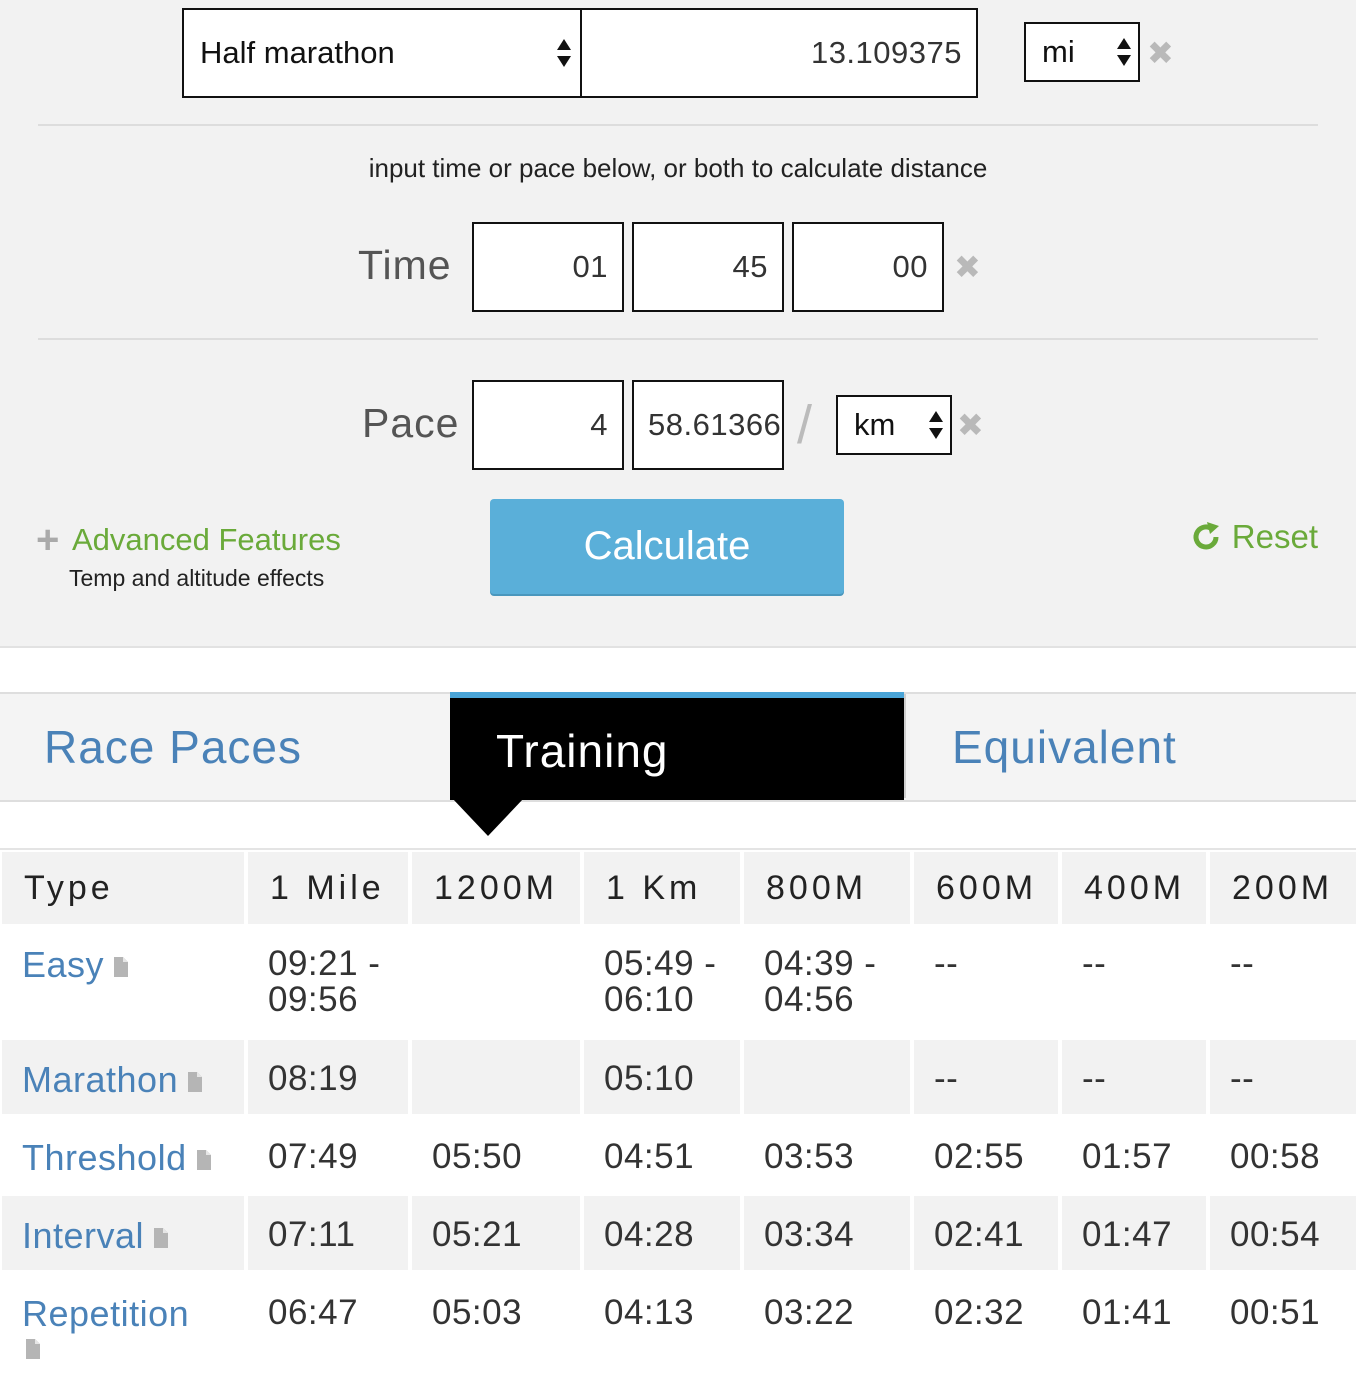 The image size is (1356, 1386). What do you see at coordinates (297, 52) in the screenshot?
I see `race-distance-value: Half marathon` at bounding box center [297, 52].